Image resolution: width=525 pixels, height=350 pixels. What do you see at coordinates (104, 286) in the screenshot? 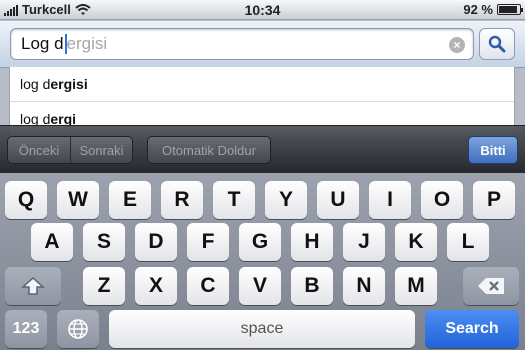
I see `key-z: Z` at bounding box center [104, 286].